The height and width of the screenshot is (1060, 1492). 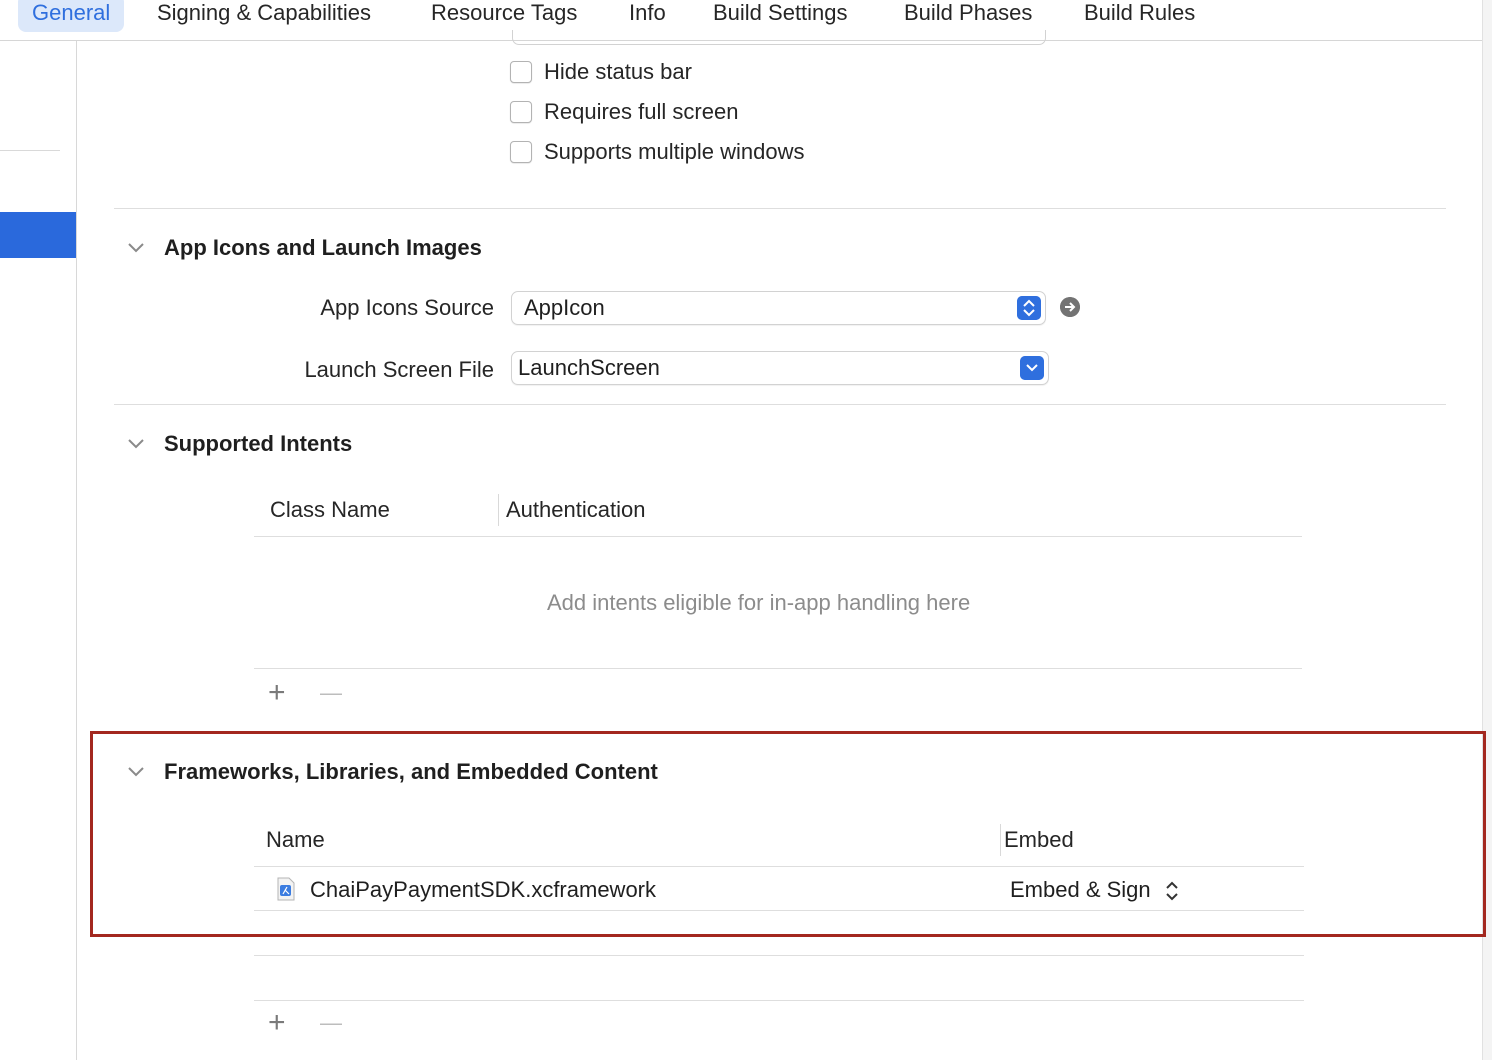 I want to click on popup-value: AppIcon, so click(x=564, y=307).